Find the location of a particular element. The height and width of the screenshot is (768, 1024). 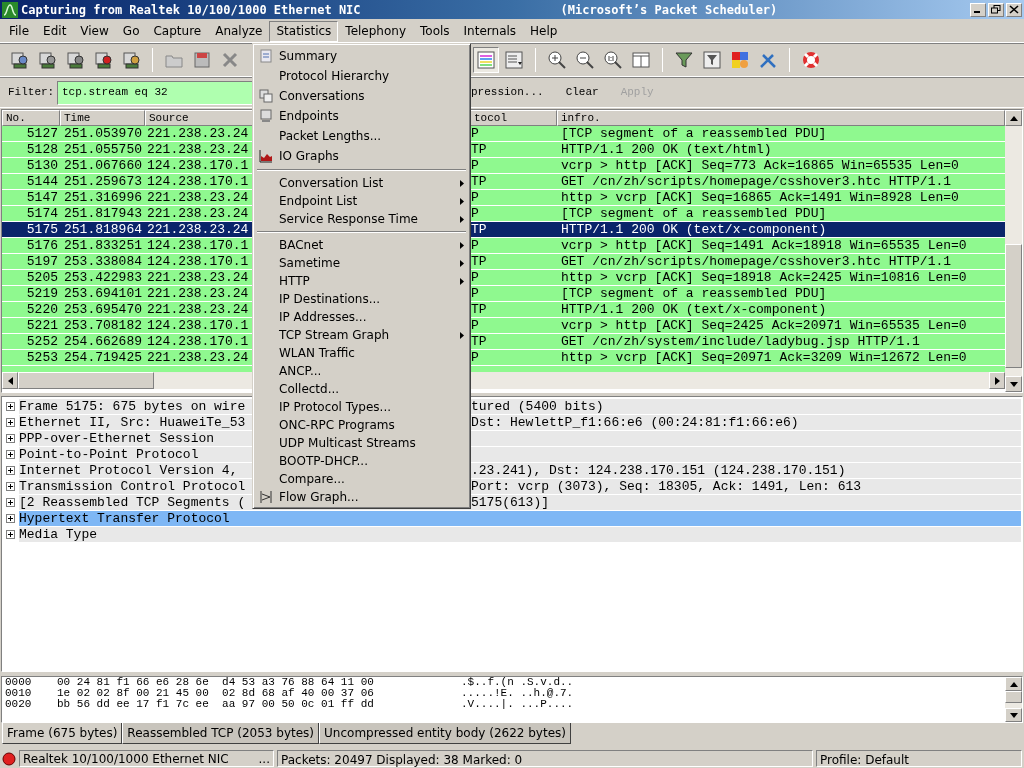

menu-item: View is located at coordinates (94, 31).